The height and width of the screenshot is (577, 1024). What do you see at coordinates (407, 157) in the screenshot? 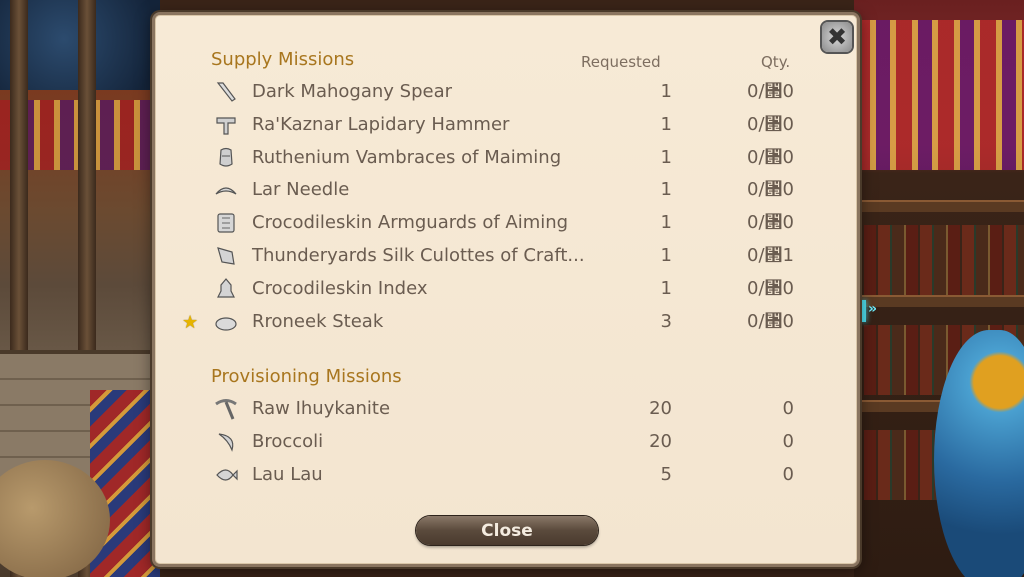
I see `item-name: Ruthenium Vambraces of Maiming` at bounding box center [407, 157].